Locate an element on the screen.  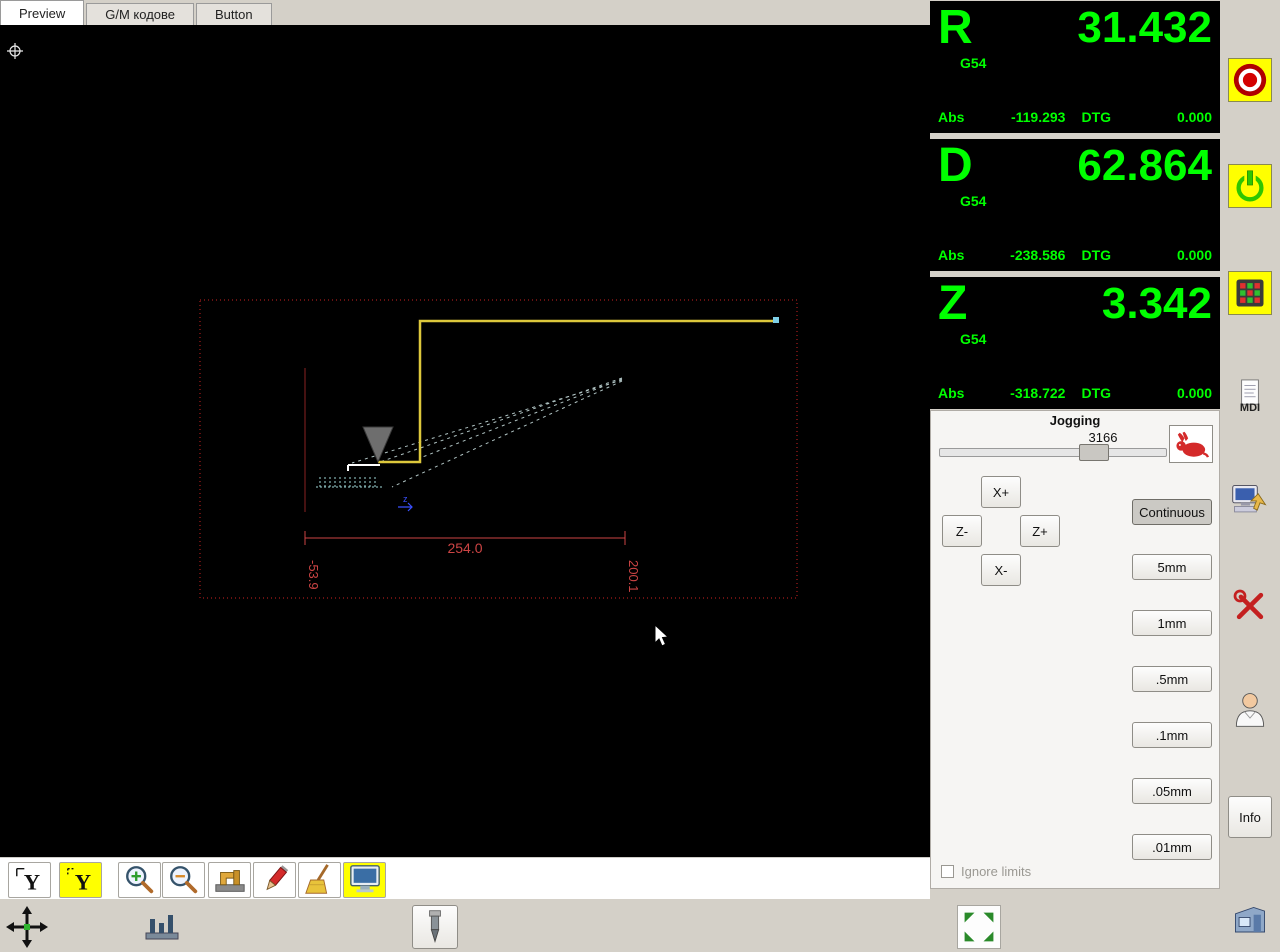
increment-5mm-button: 5mm is located at coordinates (1172, 567).